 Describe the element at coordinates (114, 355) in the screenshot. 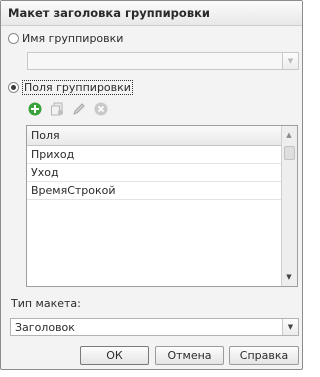

I see `ok-button: ОК` at that location.